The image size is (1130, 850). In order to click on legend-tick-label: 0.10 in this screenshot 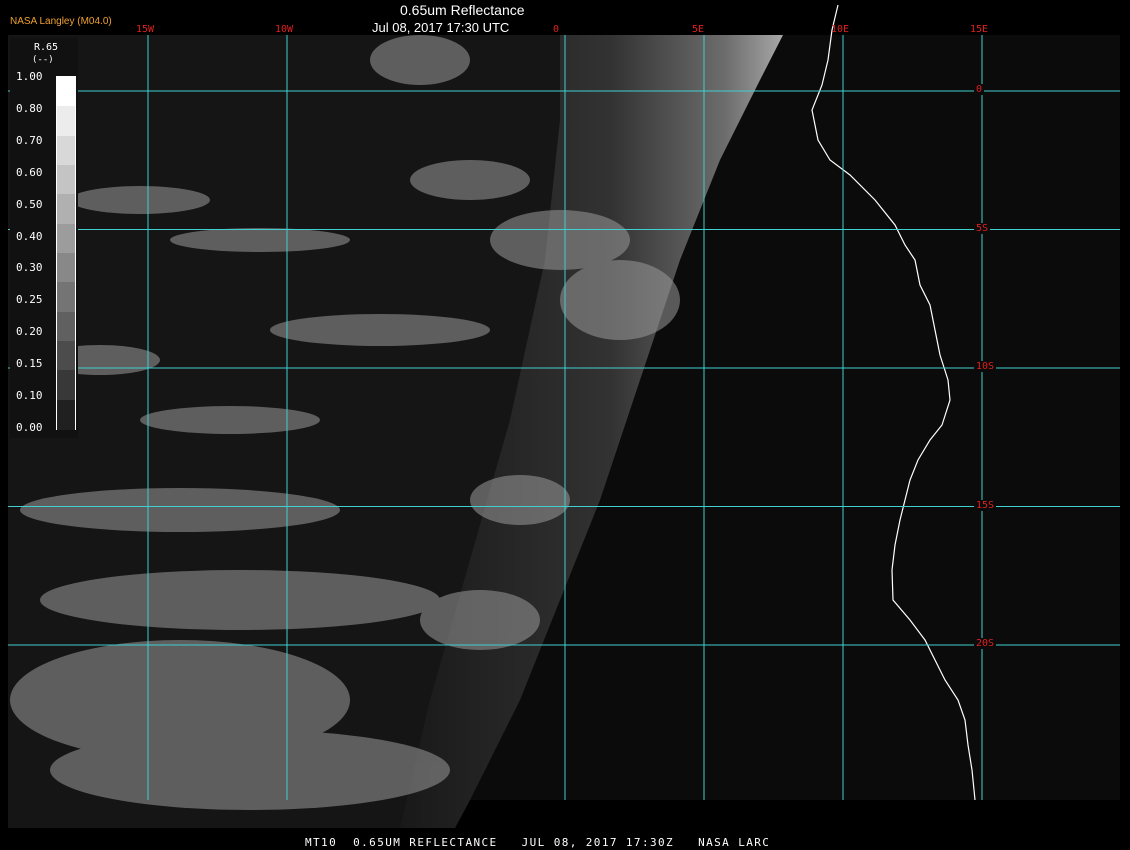, I will do `click(29, 395)`.